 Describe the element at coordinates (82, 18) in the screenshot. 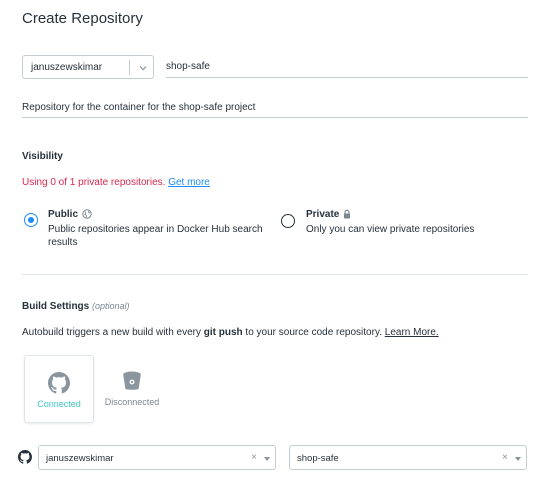

I see `page-title: Create Repository` at that location.